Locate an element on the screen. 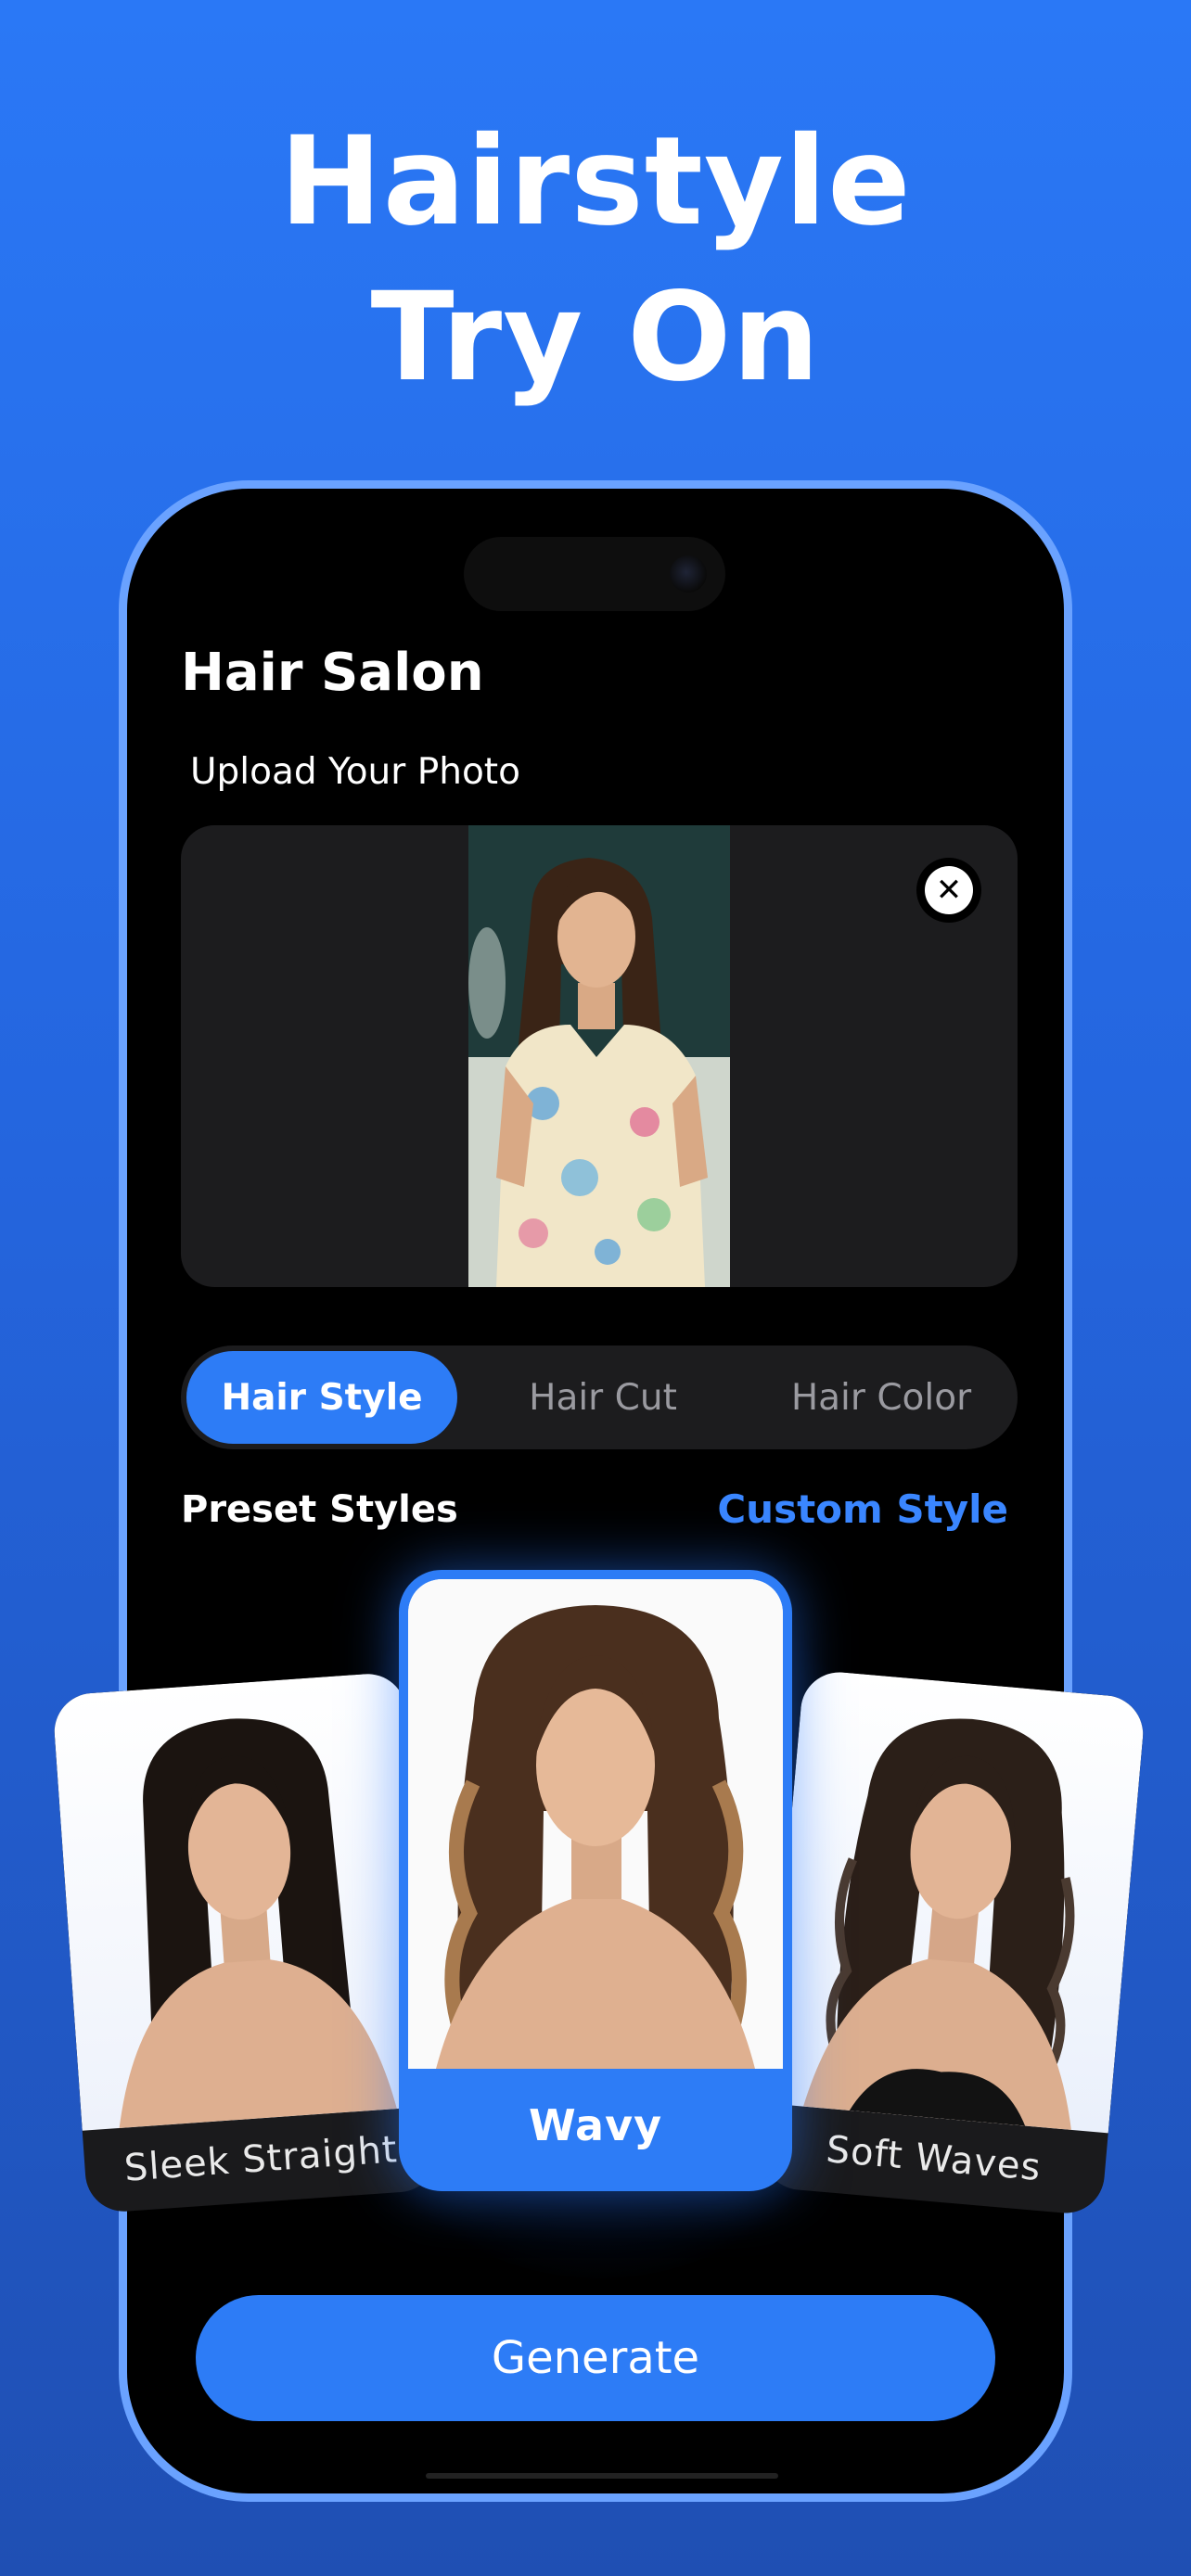 This screenshot has width=1191, height=2576. preset-image-soft-waves is located at coordinates (956, 1901).